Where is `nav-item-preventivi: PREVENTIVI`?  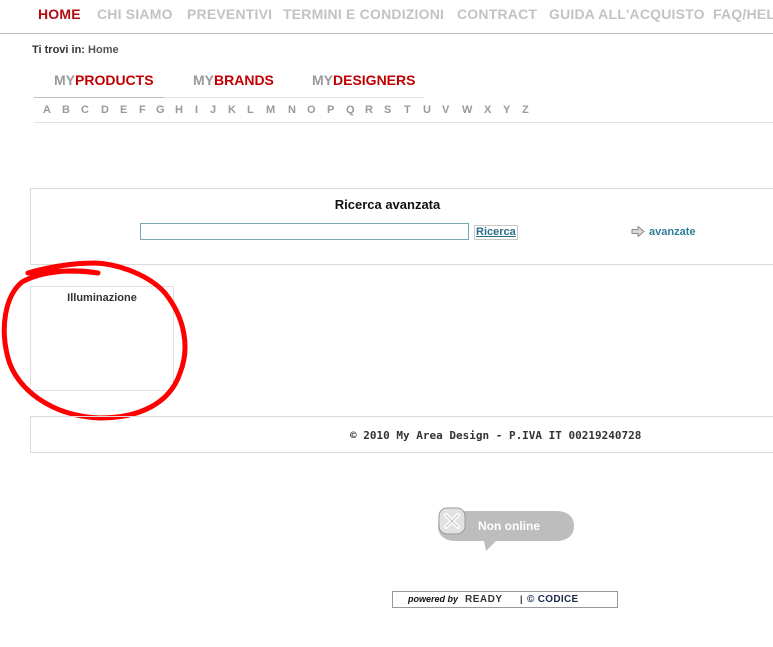 nav-item-preventivi: PREVENTIVI is located at coordinates (229, 14).